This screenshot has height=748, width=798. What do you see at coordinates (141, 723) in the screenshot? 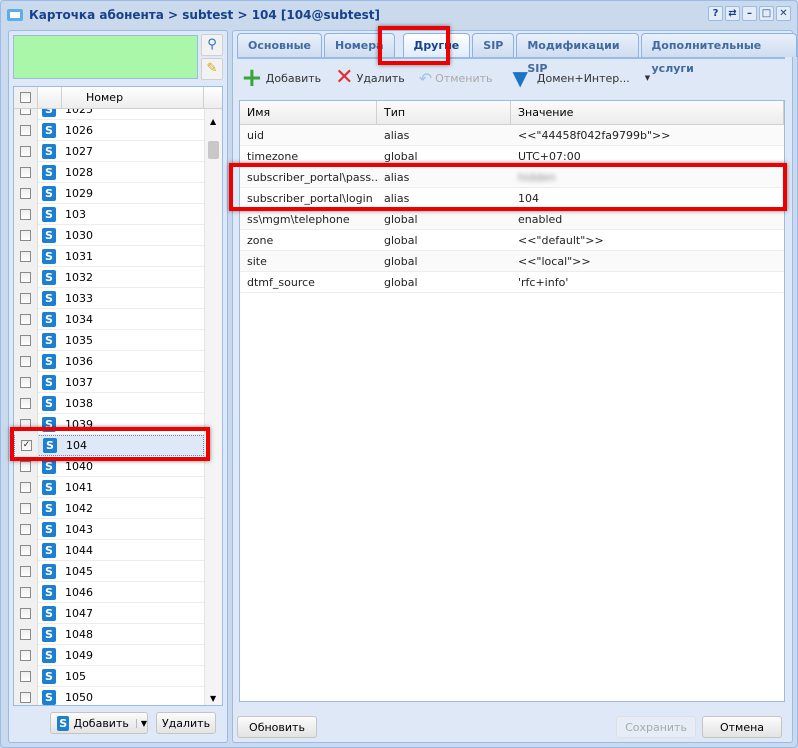
I see `chevron-down-icon: ▼` at bounding box center [141, 723].